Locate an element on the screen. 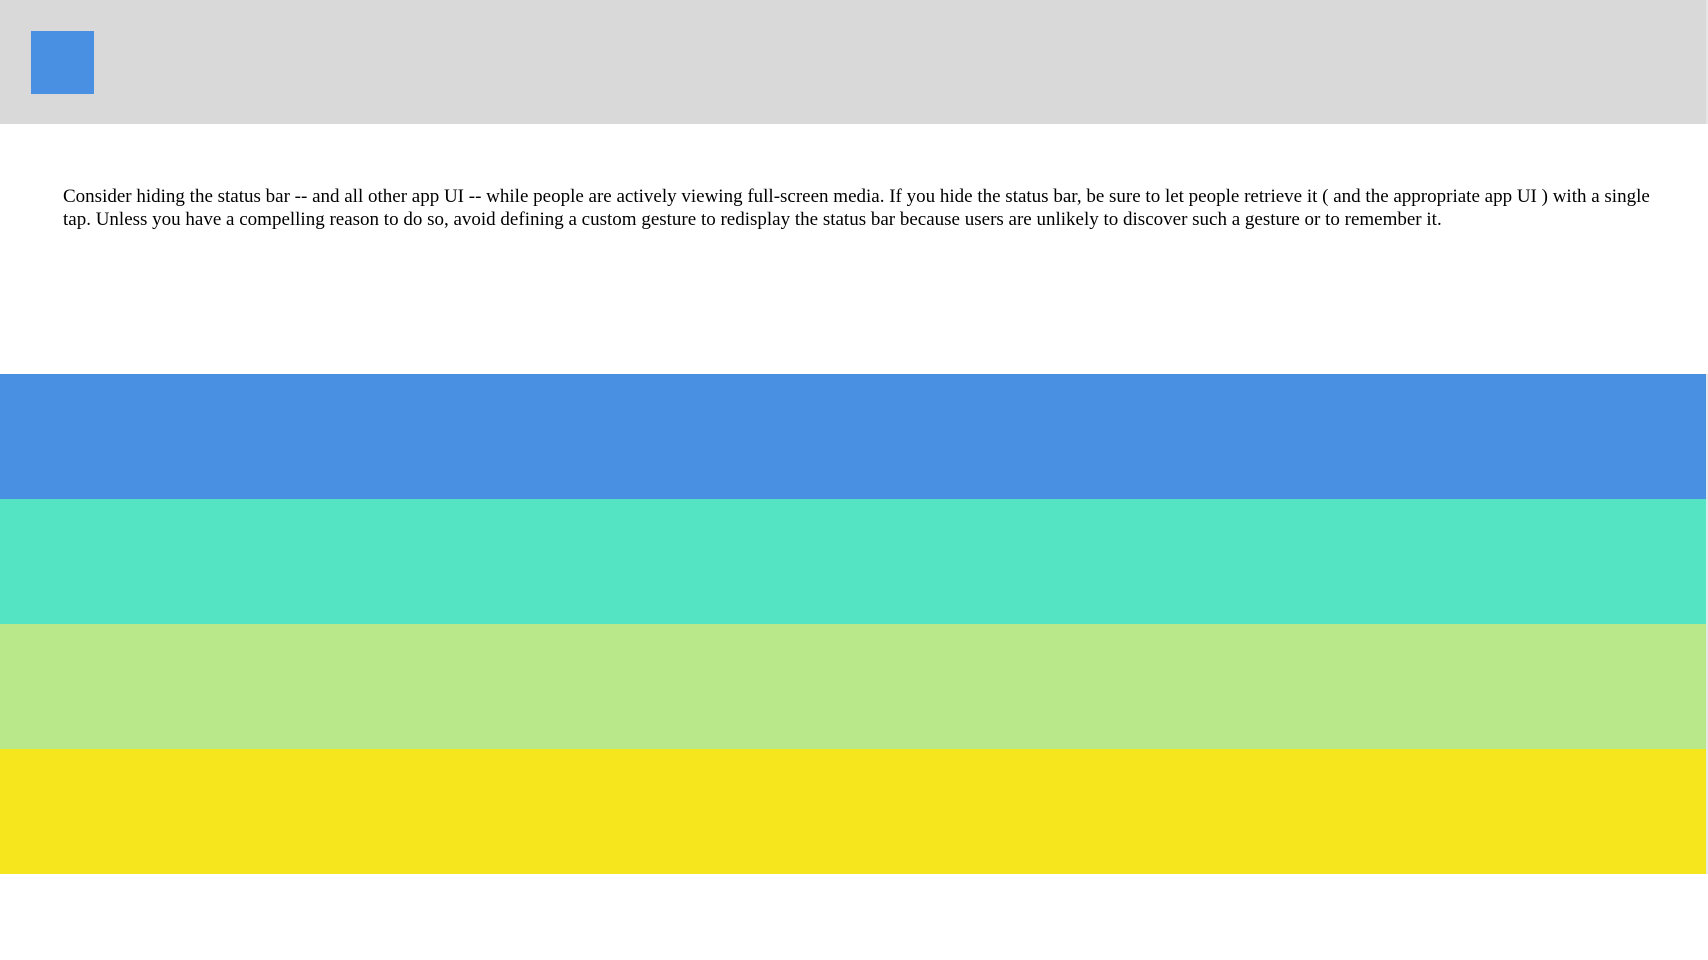 This screenshot has height=960, width=1708. color-band-blue is located at coordinates (853, 436).